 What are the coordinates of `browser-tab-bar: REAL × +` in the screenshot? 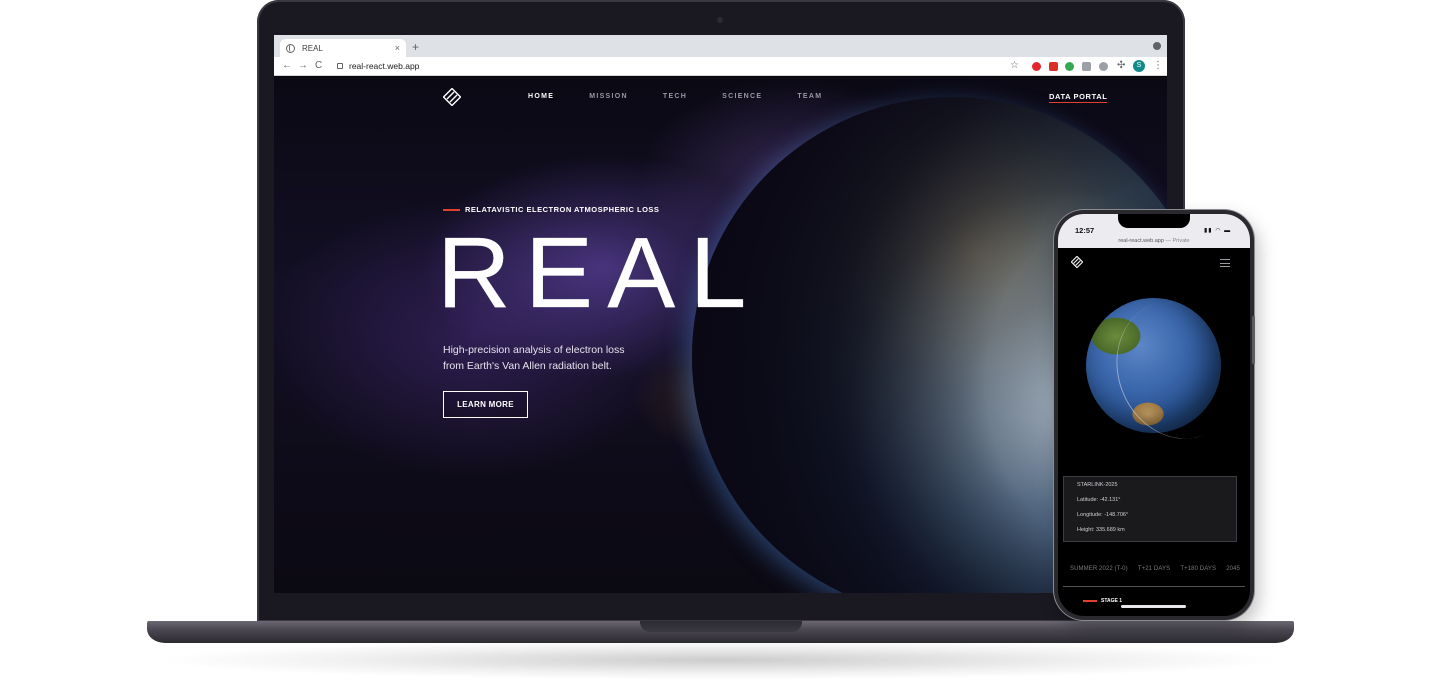 It's located at (720, 46).